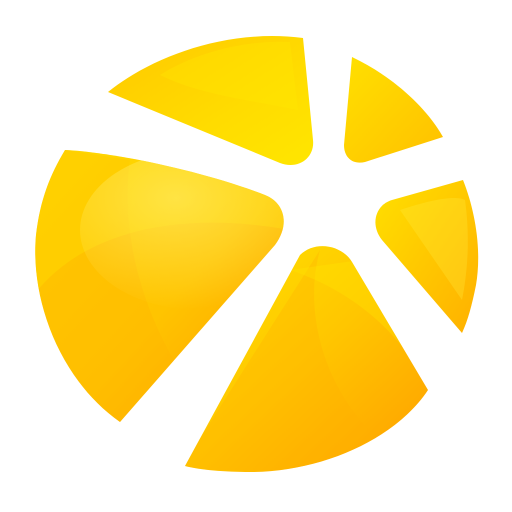 The image size is (512, 512). Describe the element at coordinates (427, 256) in the screenshot. I see `right-segment` at that location.